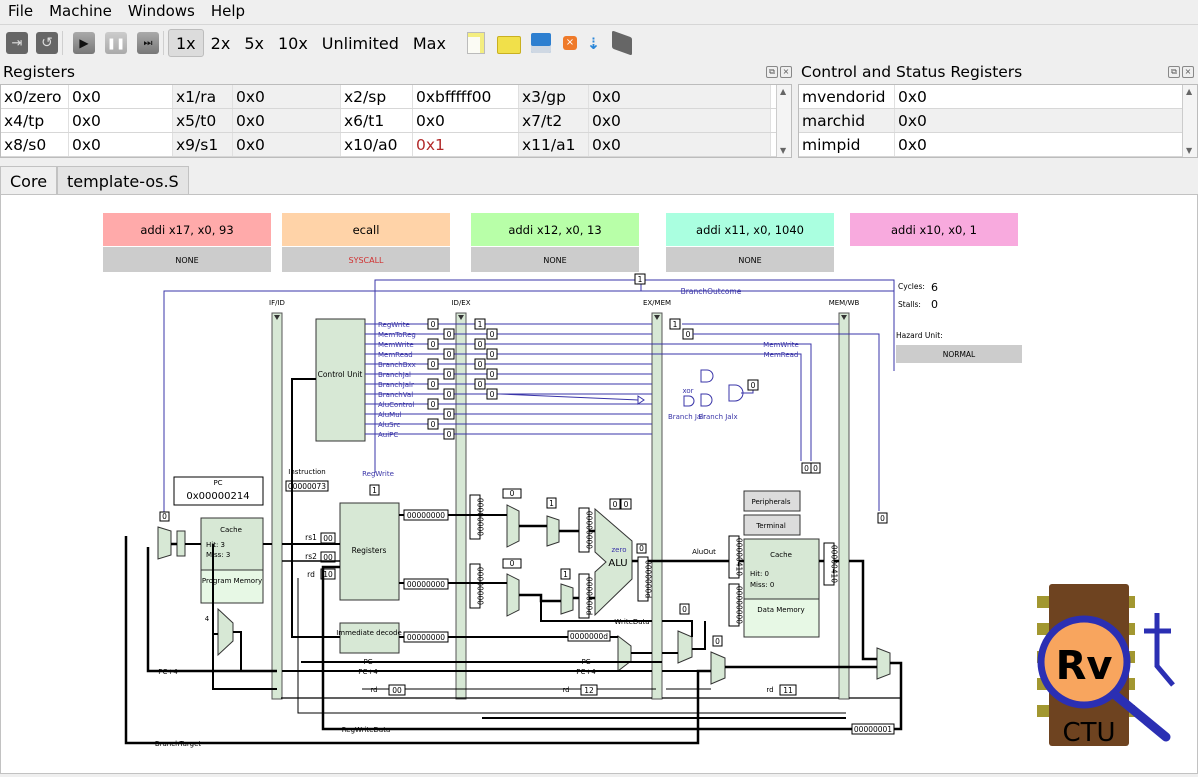  What do you see at coordinates (366, 730) in the screenshot?
I see `regwritedata-label: RegWriteData` at bounding box center [366, 730].